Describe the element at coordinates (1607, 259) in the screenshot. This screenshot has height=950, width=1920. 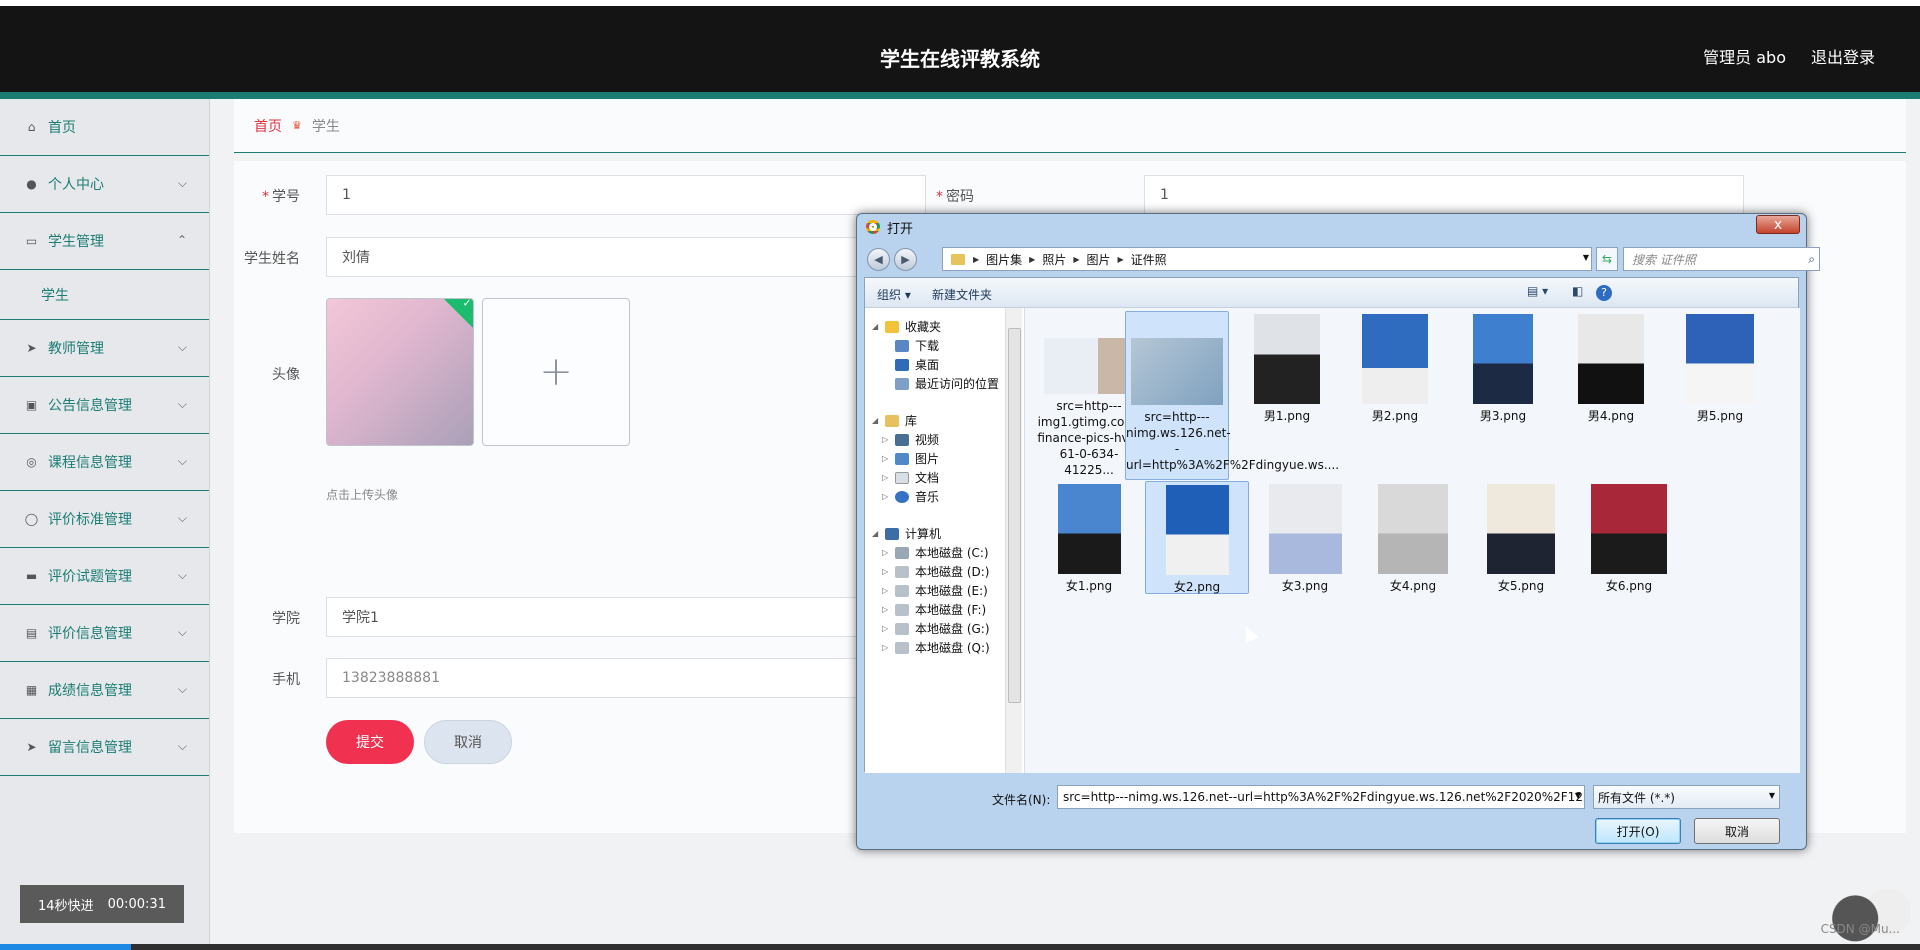
I see `refresh-icon: ⇆` at that location.